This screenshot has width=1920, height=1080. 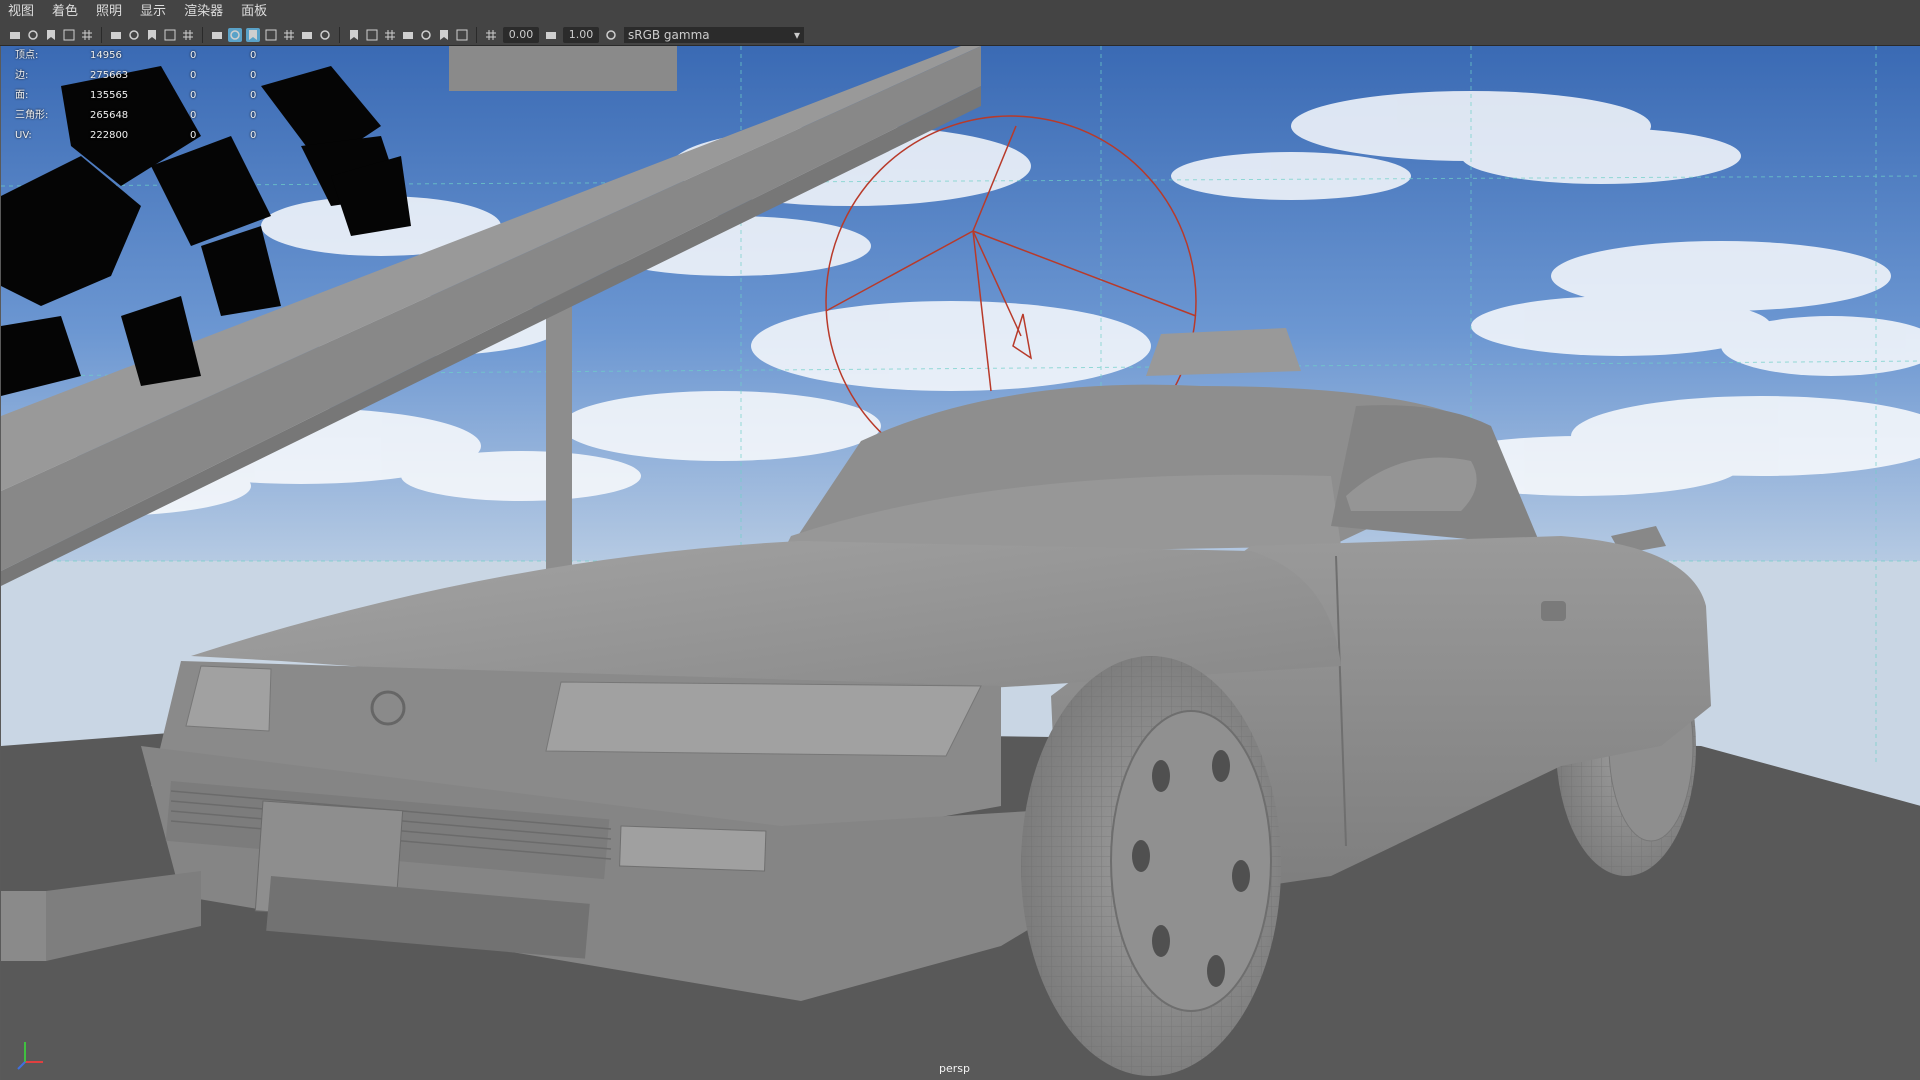 What do you see at coordinates (491, 35) in the screenshot?
I see `exposure-icon` at bounding box center [491, 35].